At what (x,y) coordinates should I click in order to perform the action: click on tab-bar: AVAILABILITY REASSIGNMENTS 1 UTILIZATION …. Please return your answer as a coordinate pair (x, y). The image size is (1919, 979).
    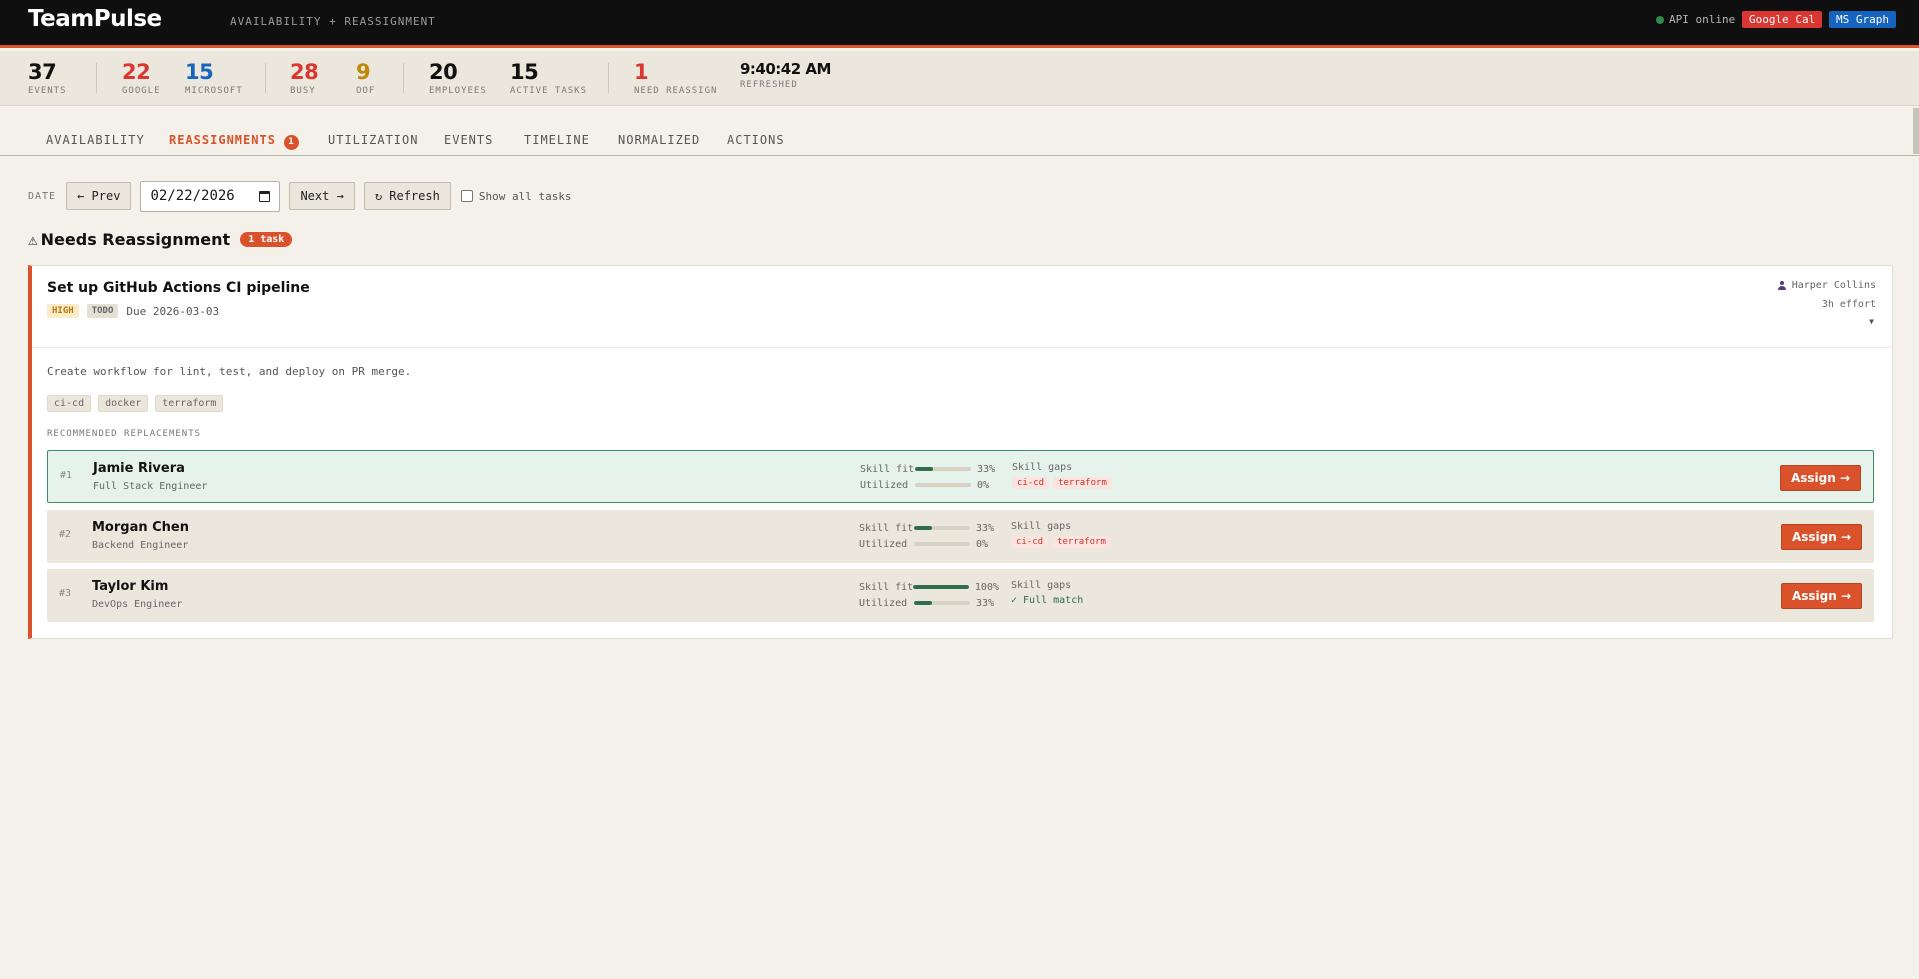
    Looking at the image, I should click on (959, 131).